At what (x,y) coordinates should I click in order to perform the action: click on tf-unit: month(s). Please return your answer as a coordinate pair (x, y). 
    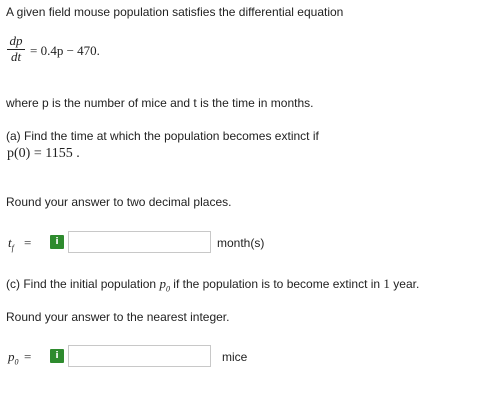
    Looking at the image, I should click on (241, 243).